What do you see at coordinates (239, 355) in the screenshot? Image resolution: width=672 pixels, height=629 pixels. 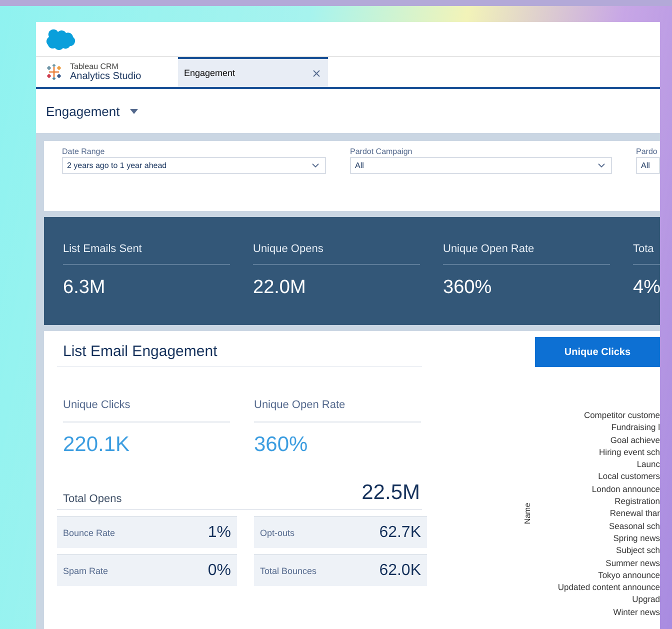 I see `card-title: List Email Engagement` at bounding box center [239, 355].